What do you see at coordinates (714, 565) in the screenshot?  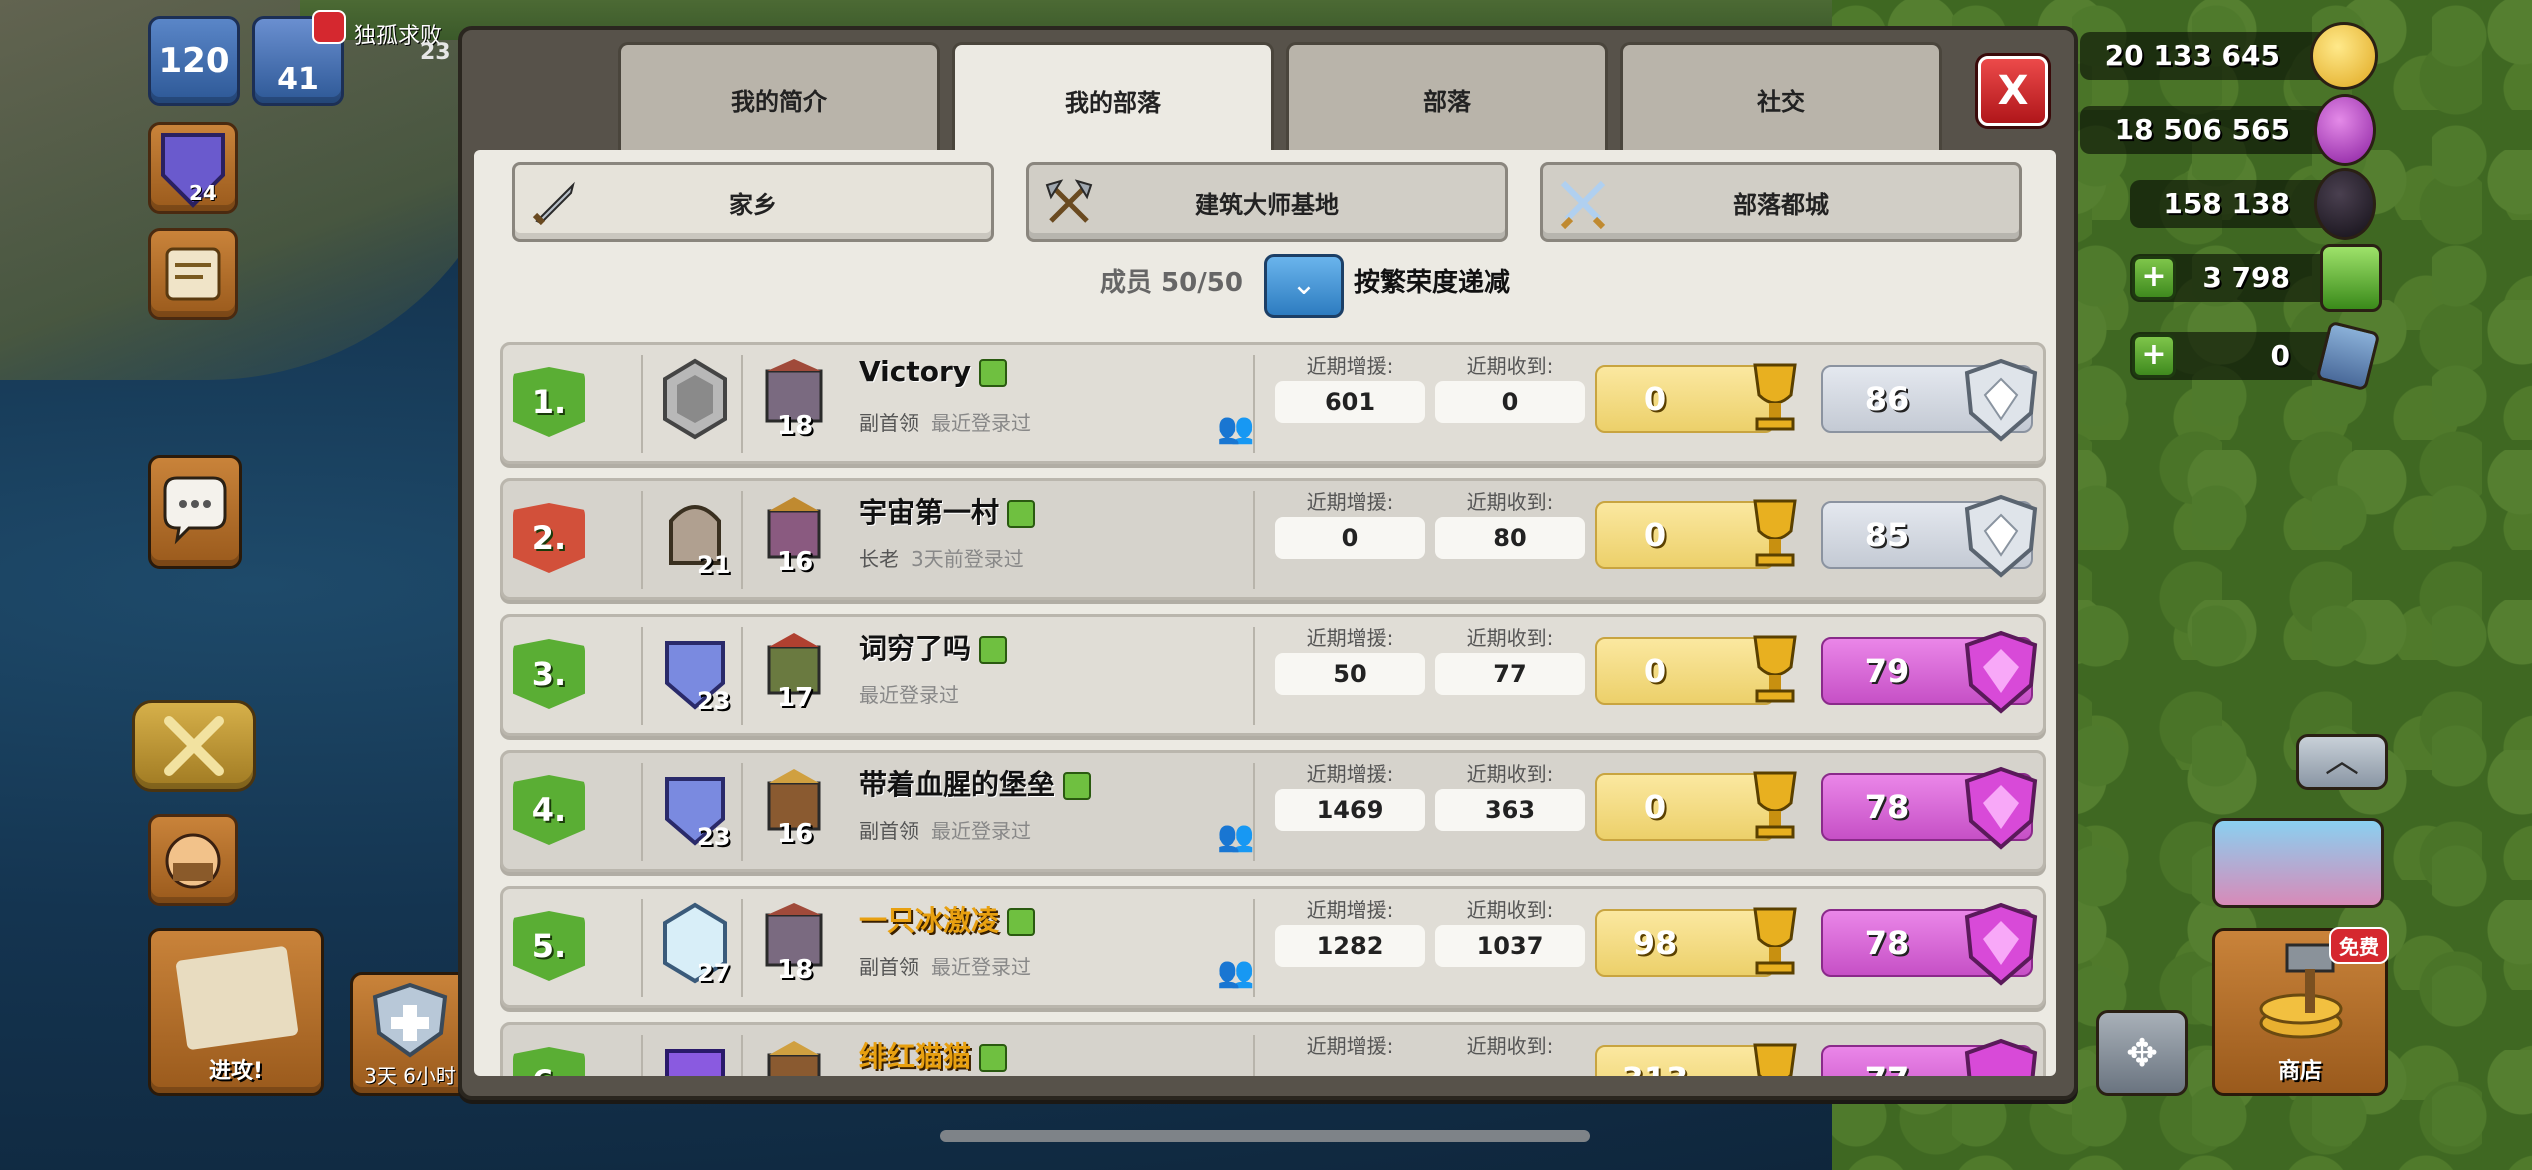 I see `league-level: 21` at bounding box center [714, 565].